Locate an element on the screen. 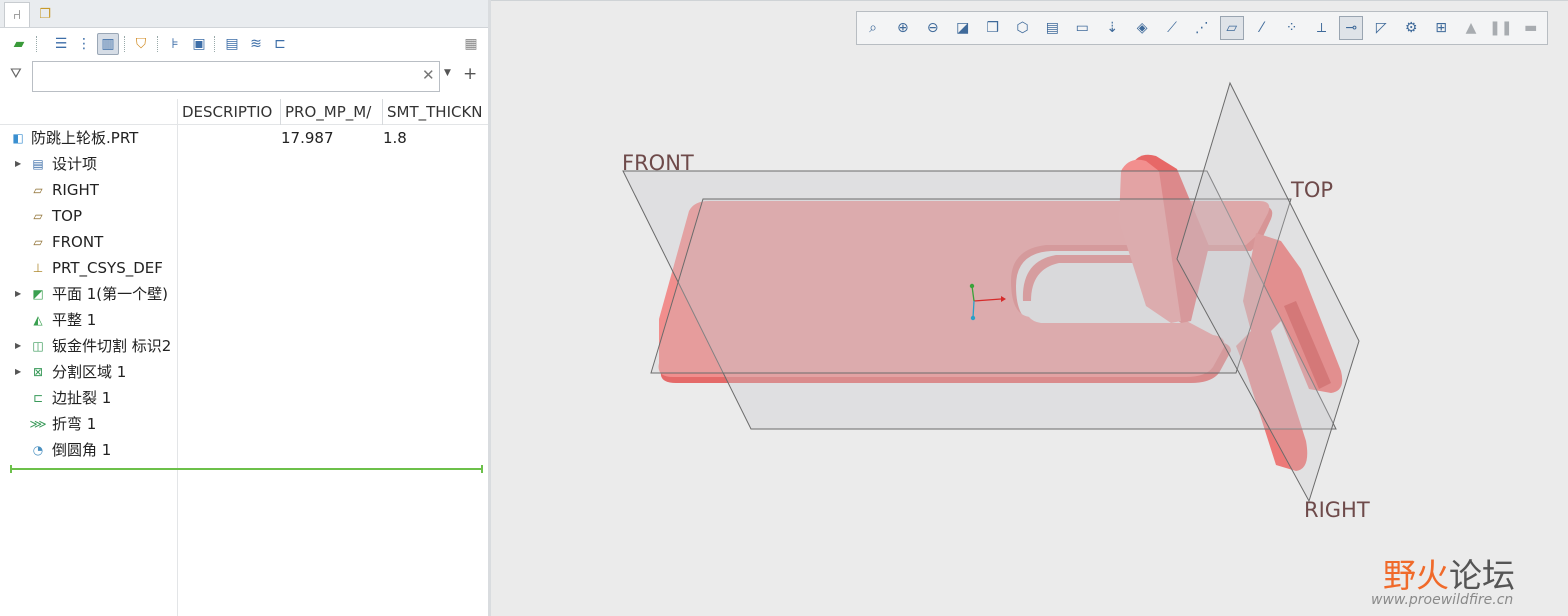 The height and width of the screenshot is (616, 1568). tree-item-label: 钣金件切割 标识2 is located at coordinates (112, 346).